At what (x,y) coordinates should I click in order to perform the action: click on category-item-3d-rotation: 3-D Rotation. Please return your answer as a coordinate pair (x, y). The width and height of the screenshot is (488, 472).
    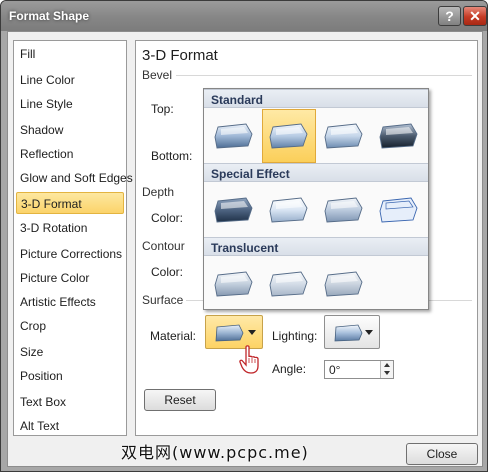
    Looking at the image, I should click on (70, 228).